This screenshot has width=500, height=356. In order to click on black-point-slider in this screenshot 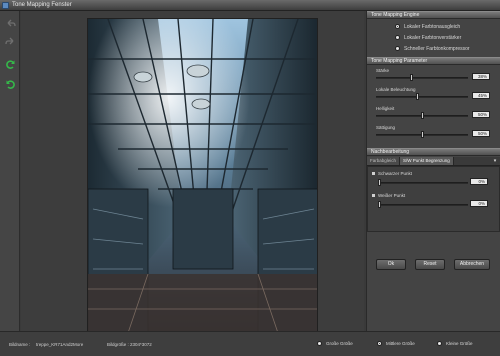, I will do `click(423, 183)`.